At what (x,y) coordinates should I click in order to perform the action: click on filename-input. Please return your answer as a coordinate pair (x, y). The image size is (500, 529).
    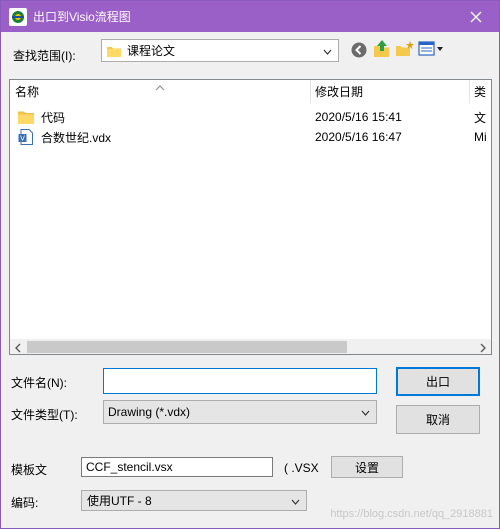
    Looking at the image, I should click on (240, 381).